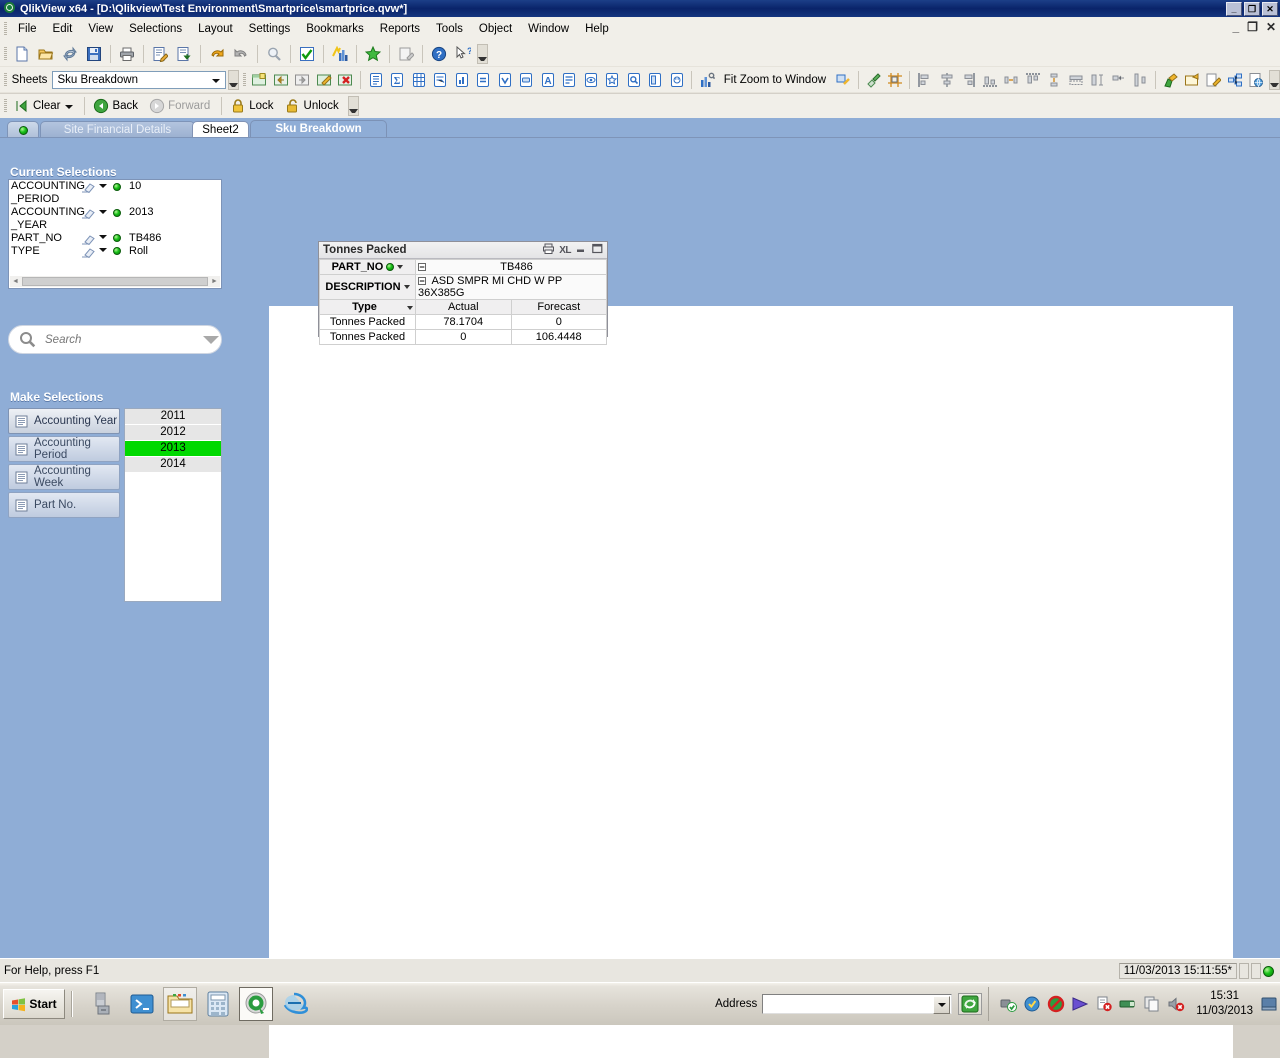  What do you see at coordinates (1270, 9) in the screenshot?
I see `window-close-button: ✕` at bounding box center [1270, 9].